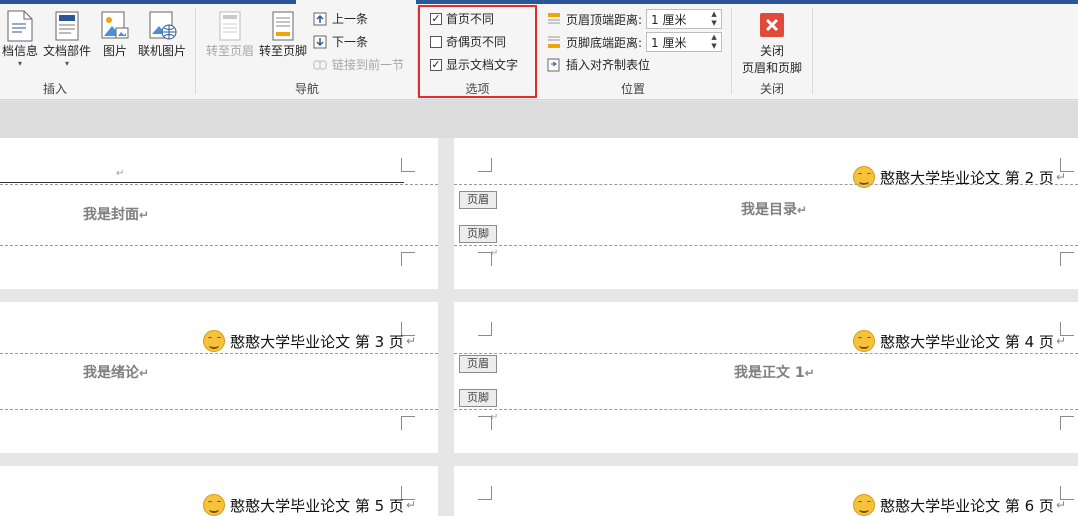  I want to click on insert-alignment-tab-label: 插入对齐制表位, so click(608, 65).